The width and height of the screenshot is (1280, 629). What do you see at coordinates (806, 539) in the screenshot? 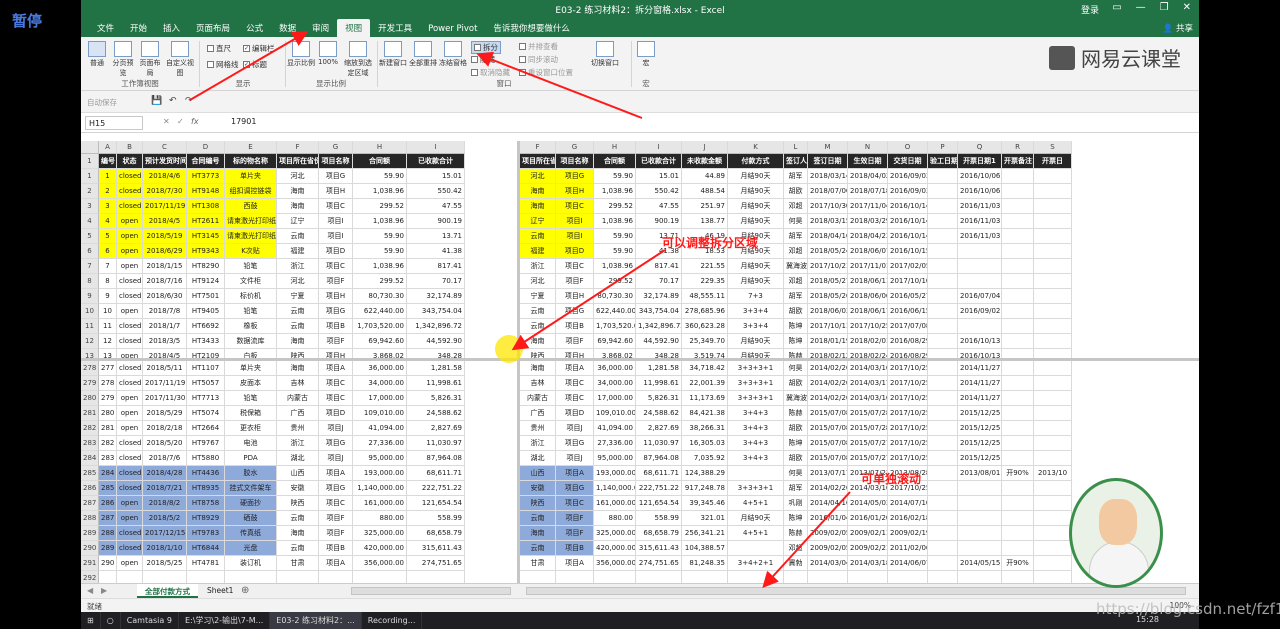
I see `arrow-to-scrollbar` at bounding box center [806, 539].